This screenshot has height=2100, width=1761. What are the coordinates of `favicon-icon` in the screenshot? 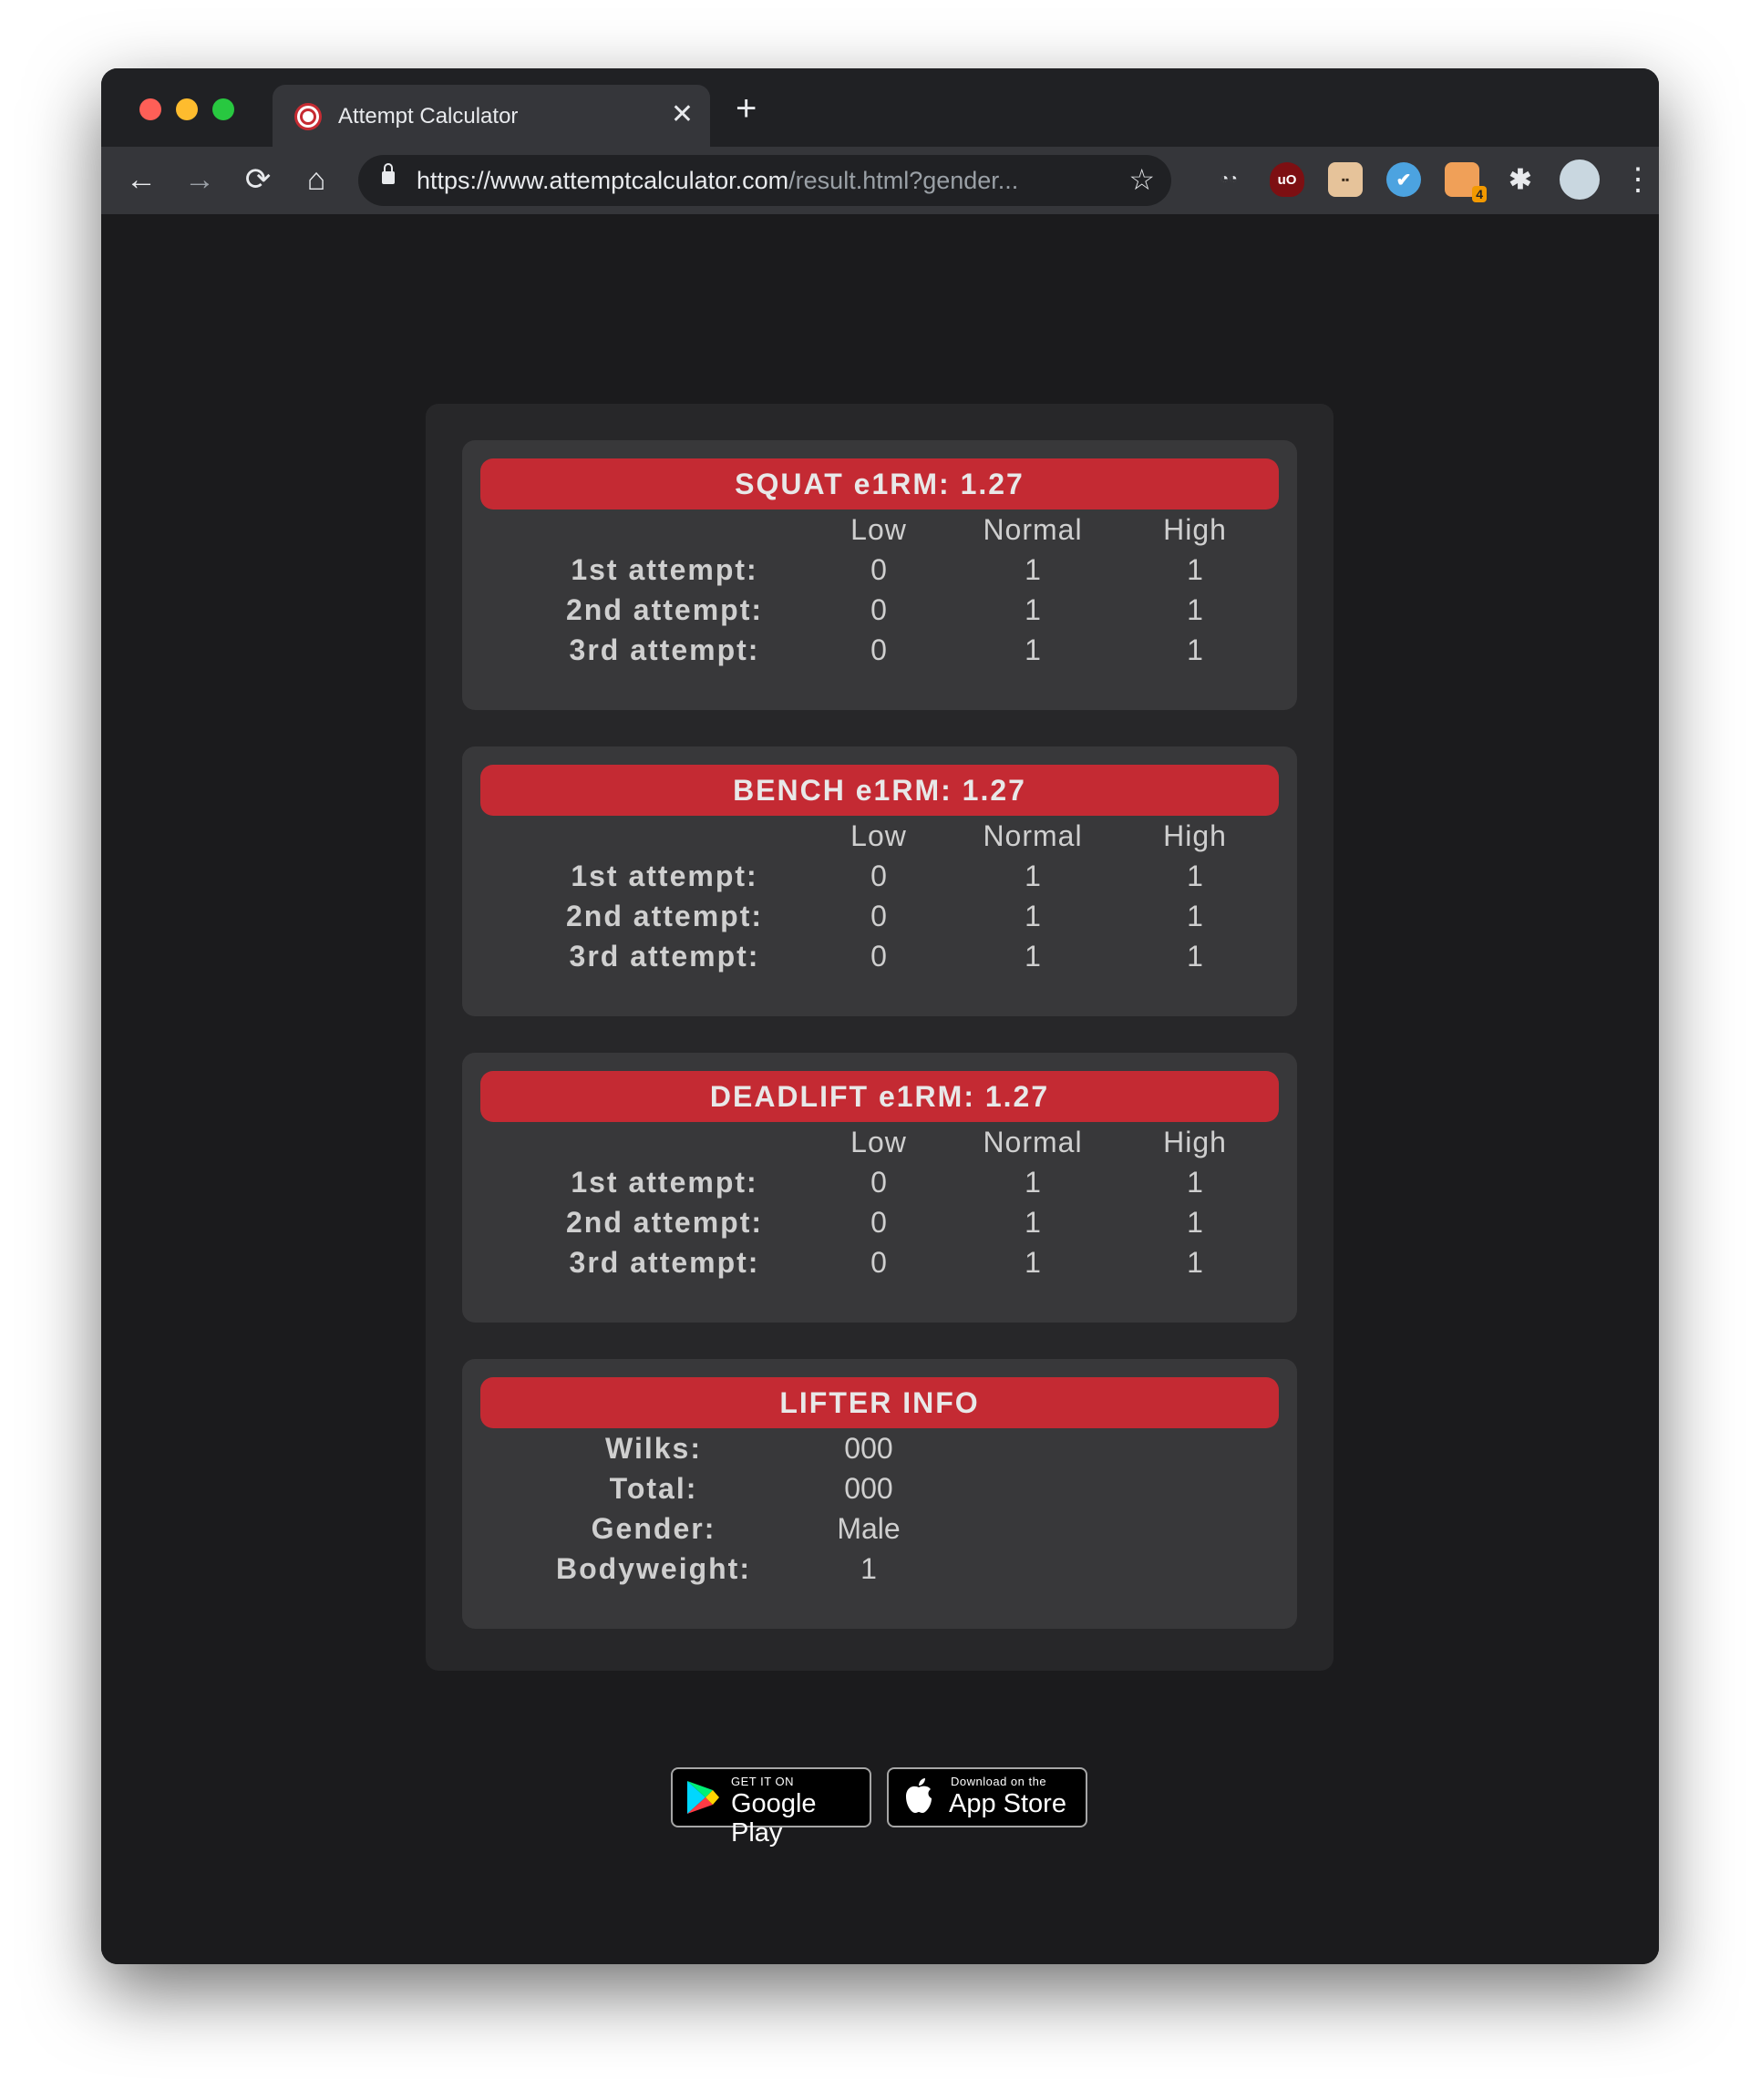 It's located at (308, 117).